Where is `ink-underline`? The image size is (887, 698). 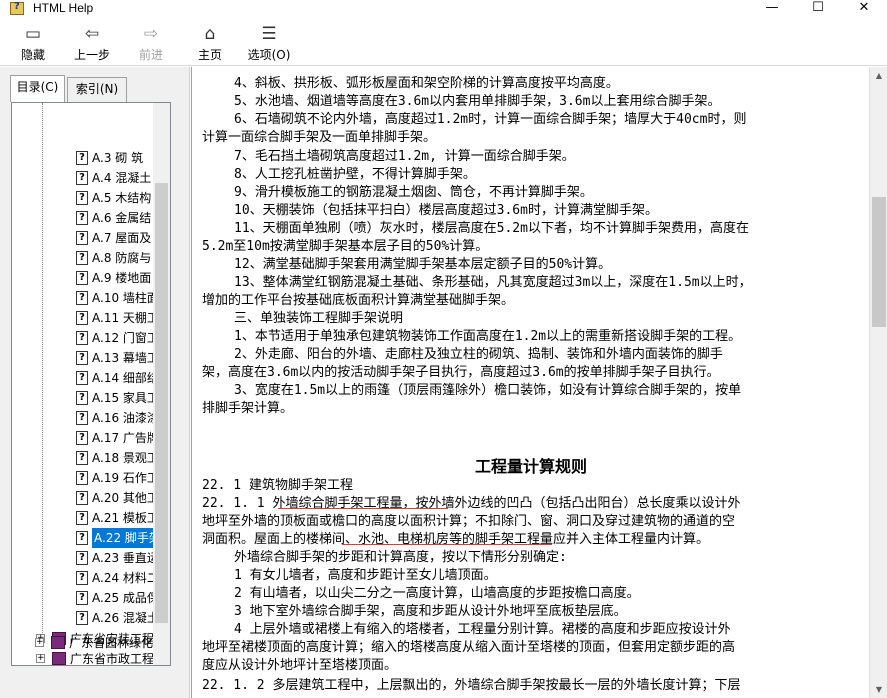
ink-underline is located at coordinates (363, 508).